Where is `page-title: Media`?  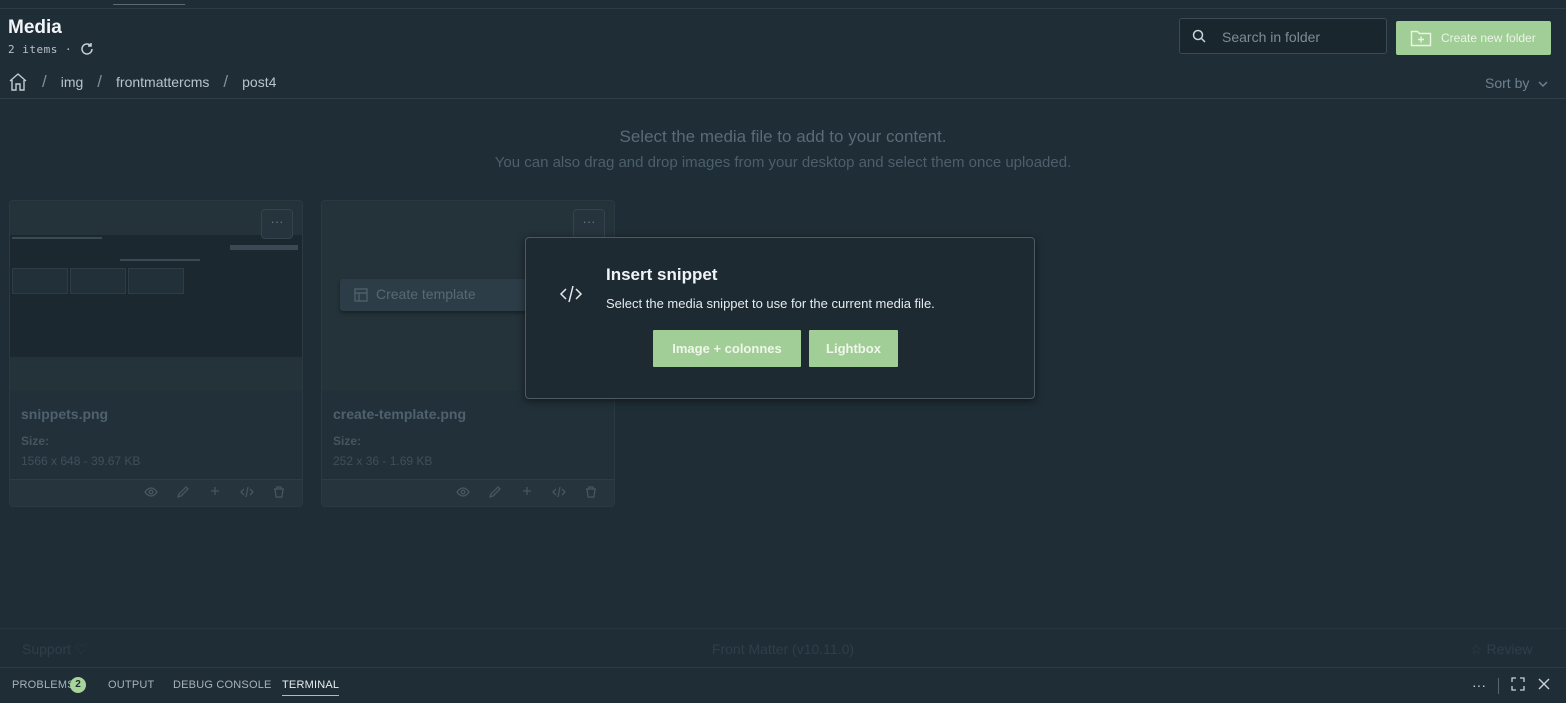 page-title: Media is located at coordinates (35, 27).